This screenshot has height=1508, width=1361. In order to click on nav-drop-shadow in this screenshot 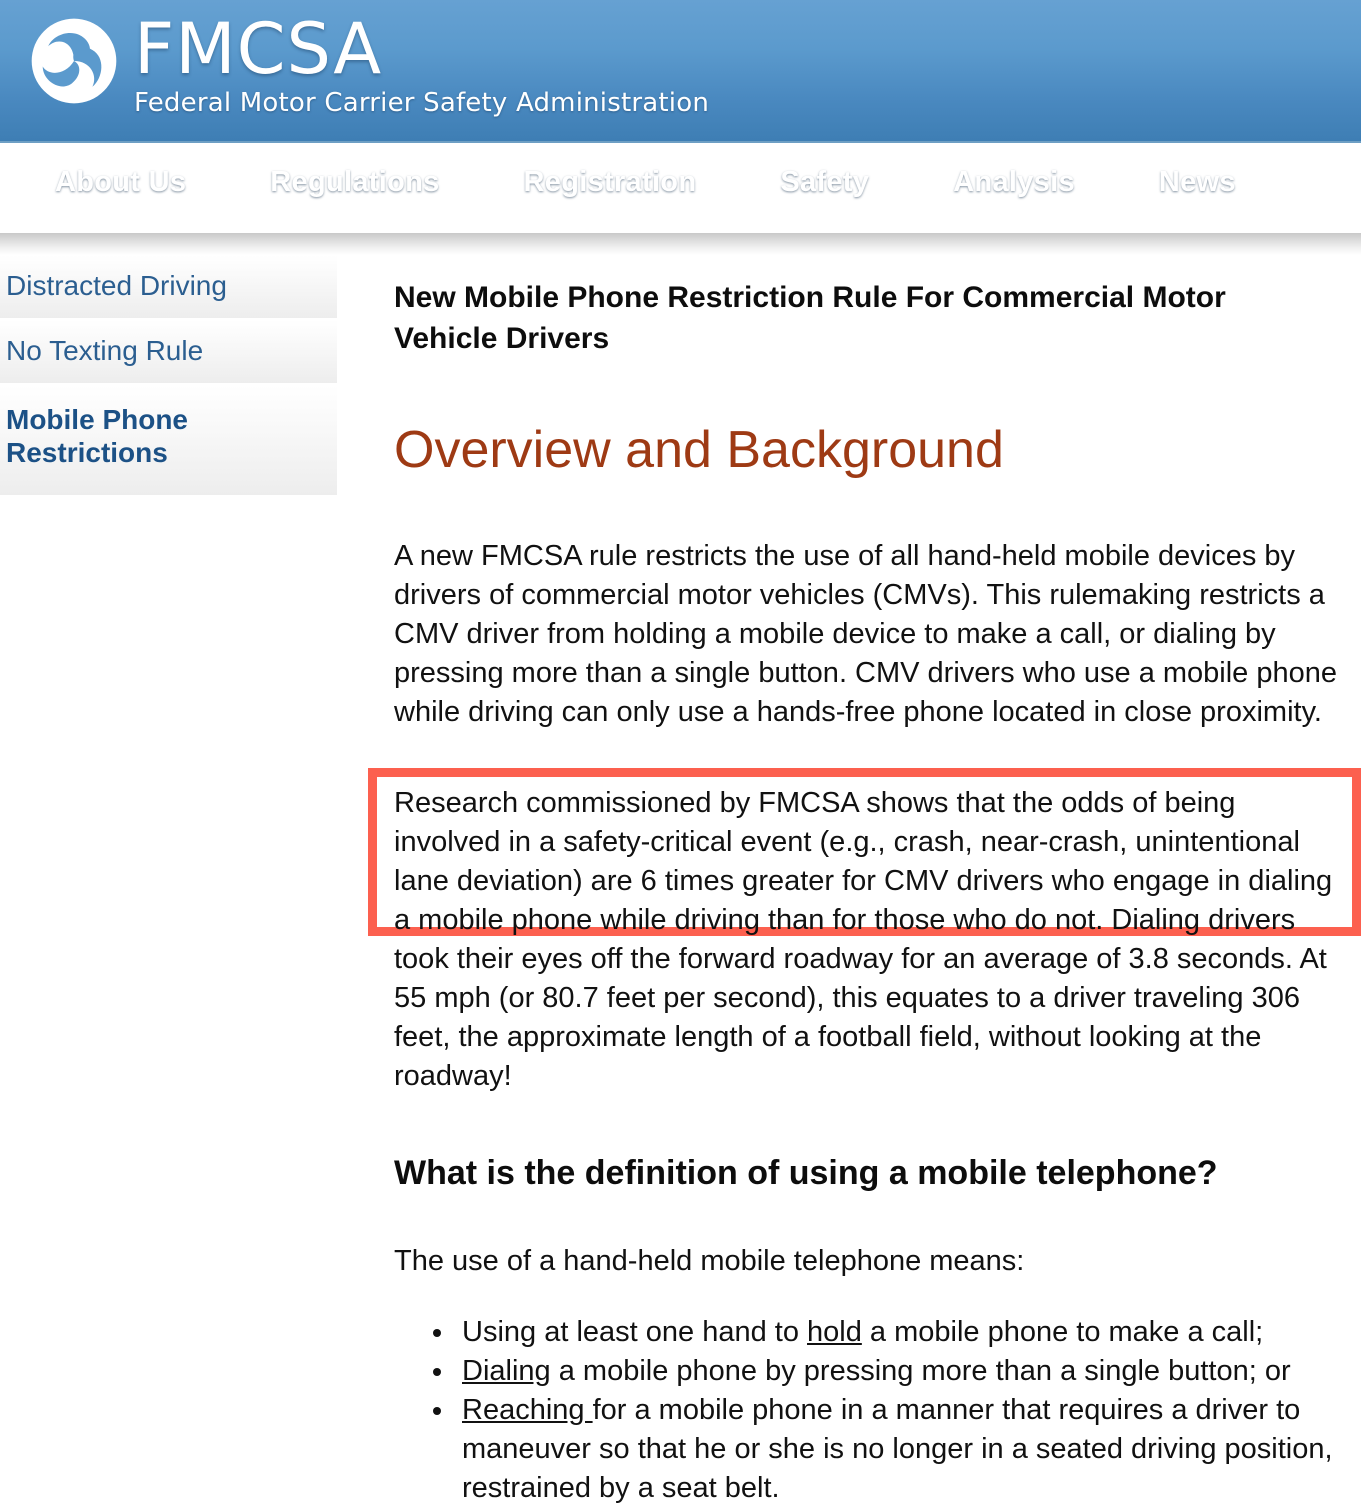, I will do `click(680, 244)`.